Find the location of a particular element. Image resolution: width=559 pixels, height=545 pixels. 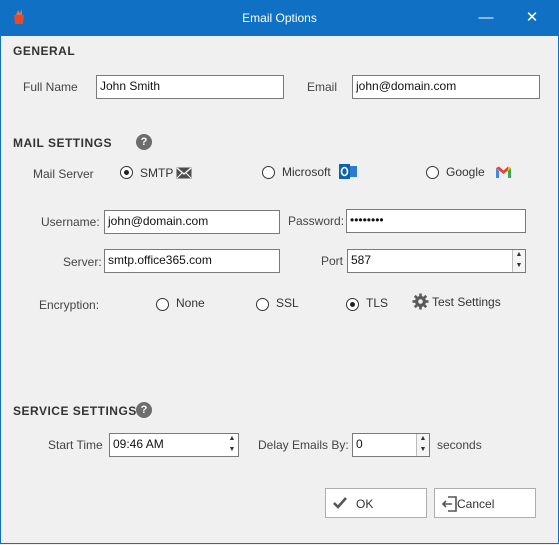

full-name-input: John Smith is located at coordinates (190, 87).